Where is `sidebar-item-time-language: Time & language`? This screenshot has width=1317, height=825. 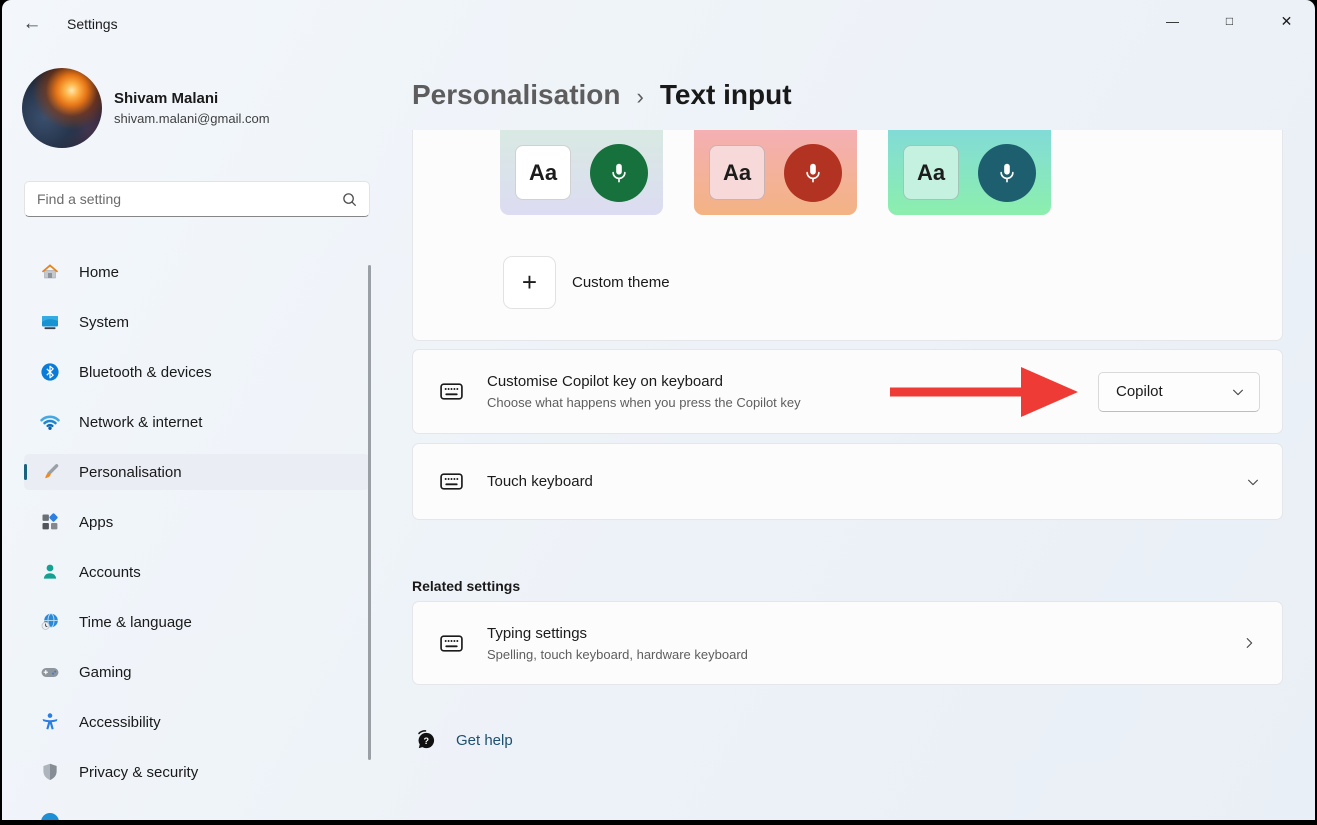
sidebar-item-time-language: Time & language is located at coordinates (197, 622).